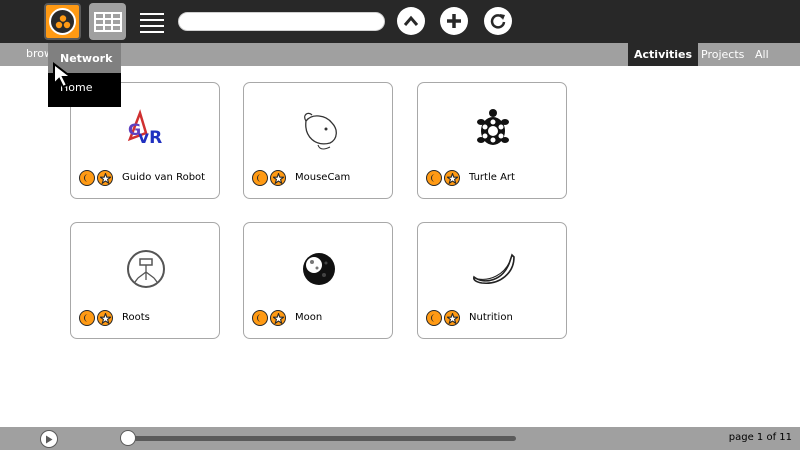 This screenshot has width=800, height=450. I want to click on page-indicator: page 1 of 11, so click(760, 437).